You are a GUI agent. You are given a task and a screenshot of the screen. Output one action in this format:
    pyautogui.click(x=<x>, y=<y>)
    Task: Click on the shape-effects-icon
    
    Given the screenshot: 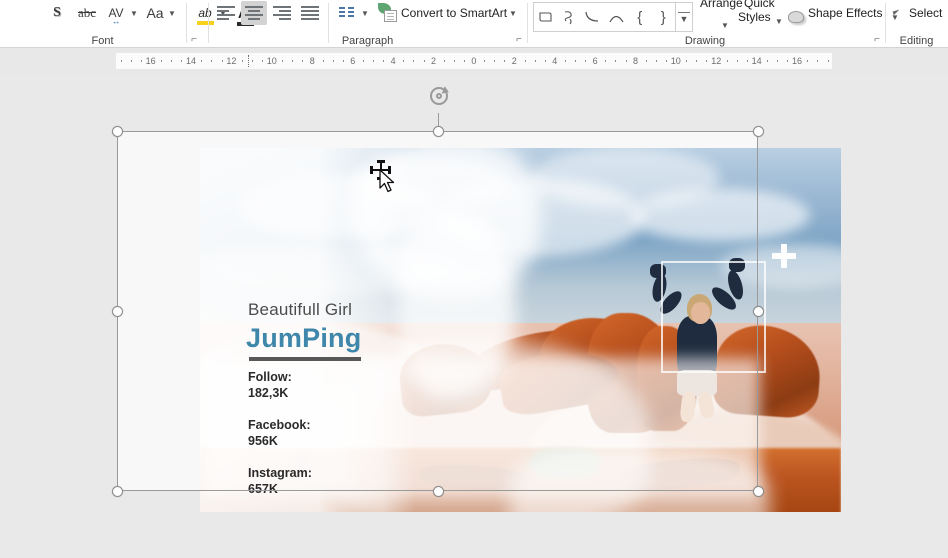 What is the action you would take?
    pyautogui.click(x=796, y=17)
    